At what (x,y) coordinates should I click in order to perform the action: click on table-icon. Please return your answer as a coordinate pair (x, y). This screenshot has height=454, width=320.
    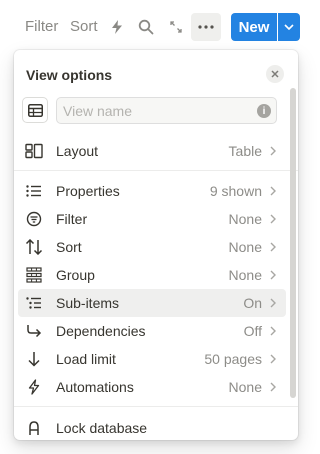
    Looking at the image, I should click on (35, 110).